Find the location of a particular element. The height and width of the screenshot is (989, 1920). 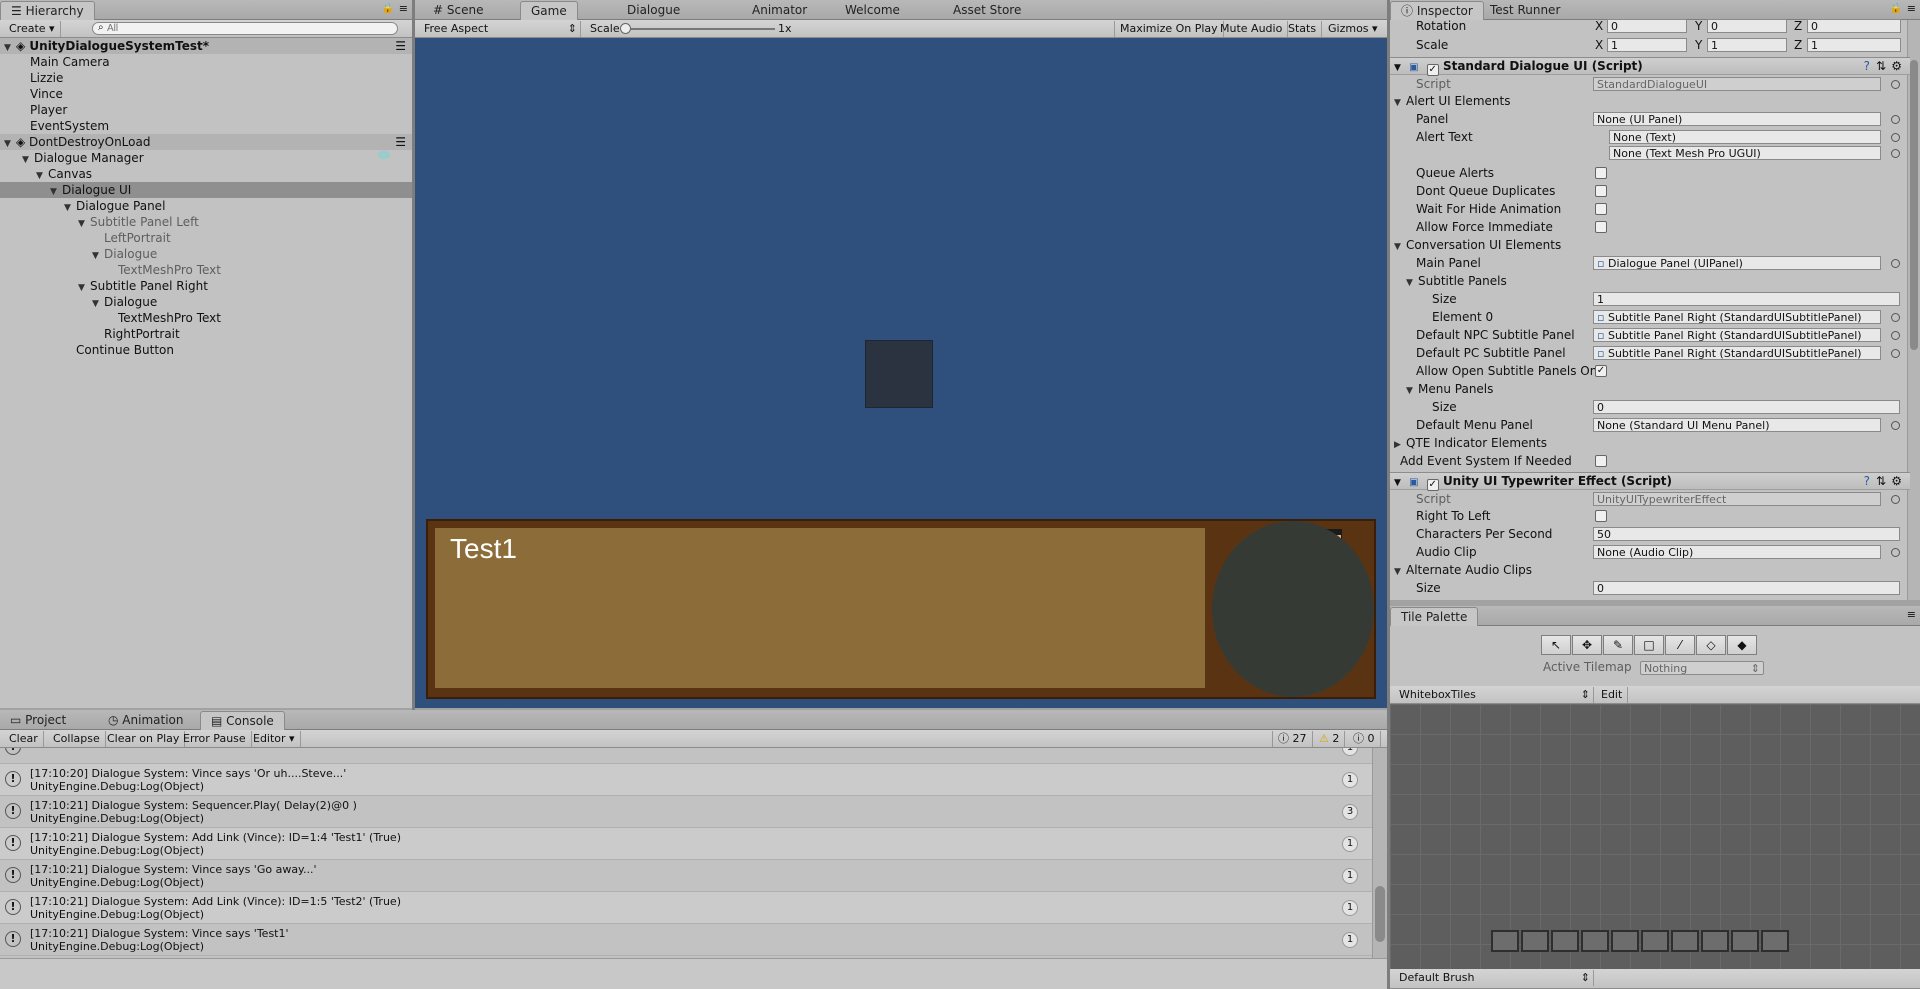

paint-brush-icon: ✎ is located at coordinates (1618, 645).